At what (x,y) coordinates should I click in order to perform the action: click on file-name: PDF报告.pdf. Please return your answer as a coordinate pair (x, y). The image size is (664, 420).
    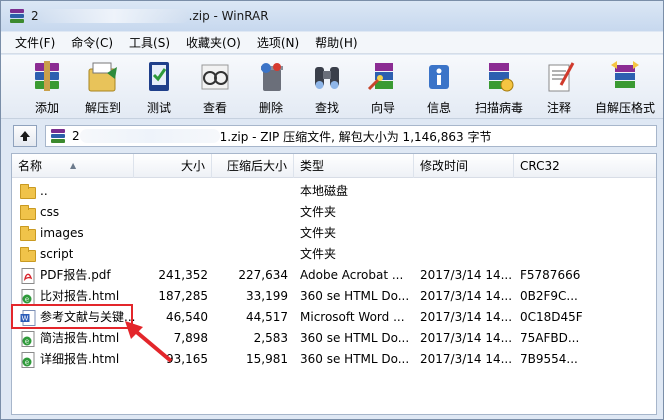
    Looking at the image, I should click on (75, 275).